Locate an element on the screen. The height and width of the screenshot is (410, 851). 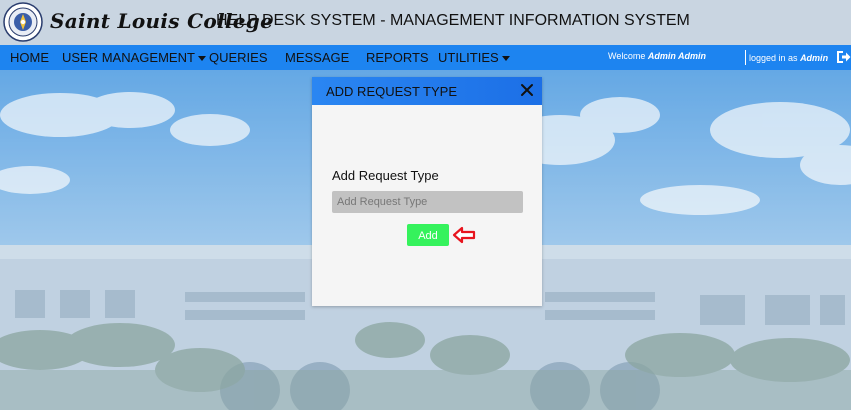
request-type-label: Add Request Type is located at coordinates (385, 175).